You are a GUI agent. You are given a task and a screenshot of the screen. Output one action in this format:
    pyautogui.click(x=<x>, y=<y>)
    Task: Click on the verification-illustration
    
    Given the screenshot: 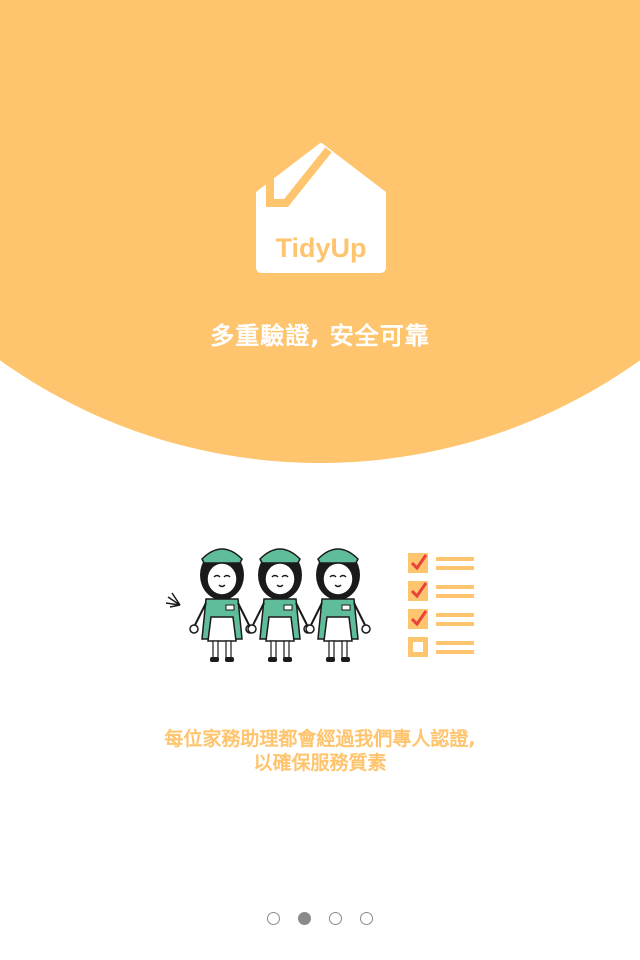 What is the action you would take?
    pyautogui.click(x=319, y=605)
    